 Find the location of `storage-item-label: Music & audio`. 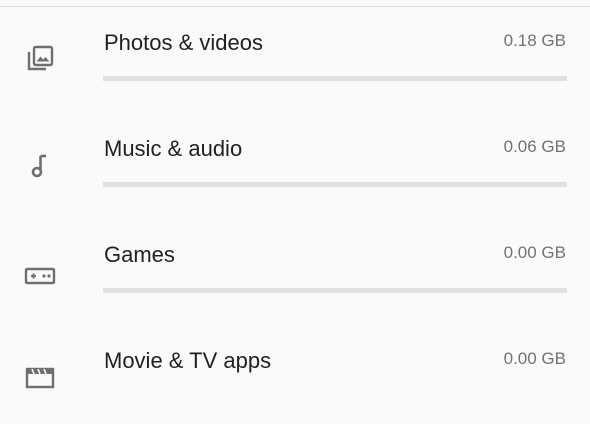

storage-item-label: Music & audio is located at coordinates (173, 148).